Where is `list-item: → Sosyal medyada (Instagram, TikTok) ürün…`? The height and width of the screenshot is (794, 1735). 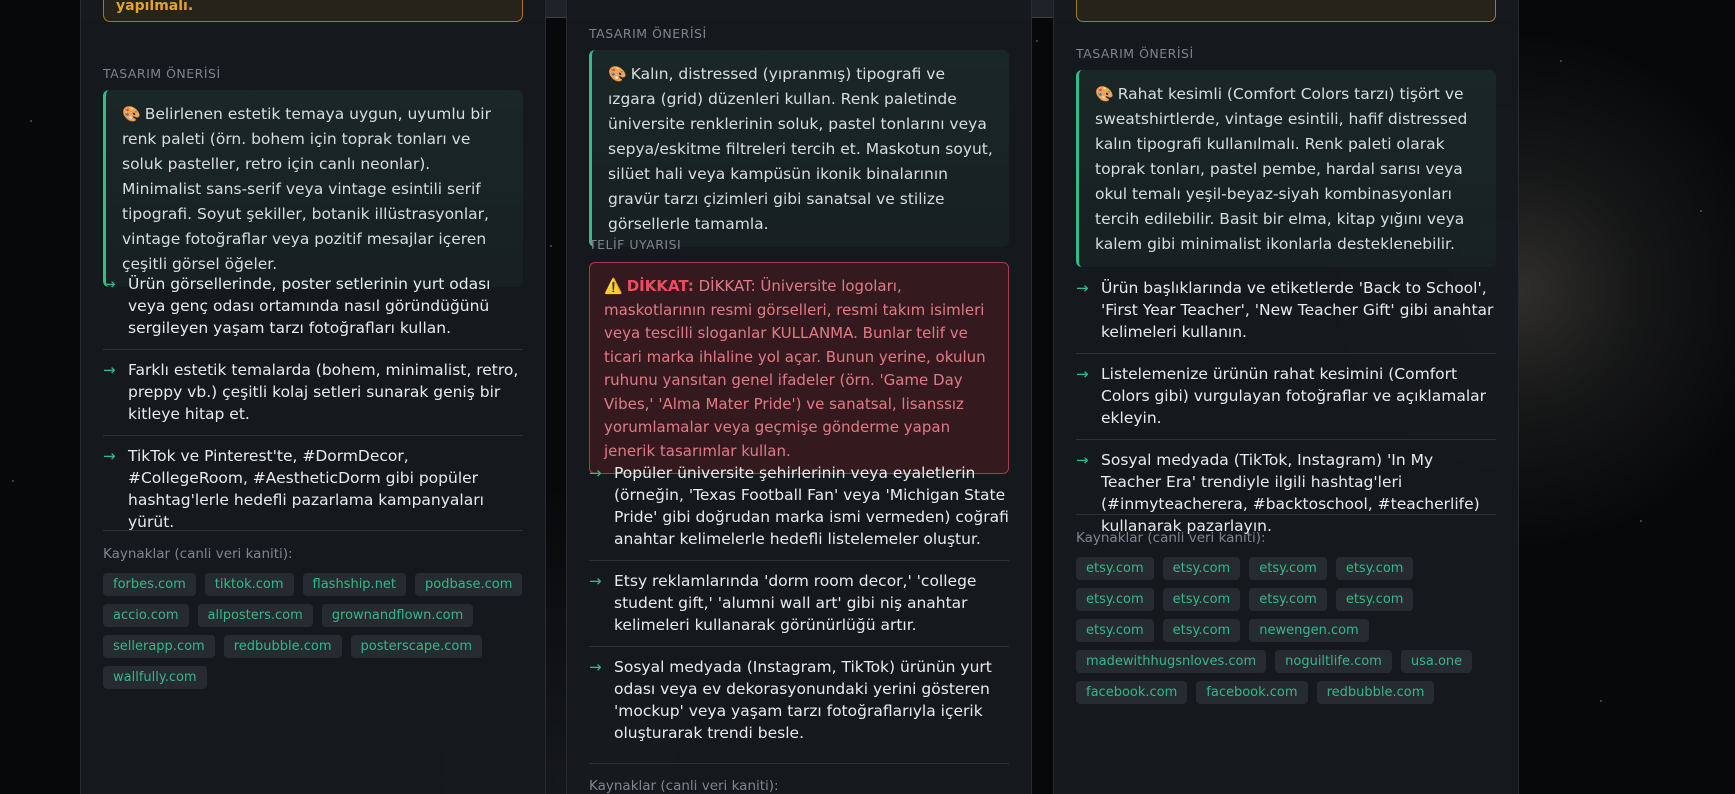 list-item: → Sosyal medyada (Instagram, TikTok) ürün… is located at coordinates (790, 700).